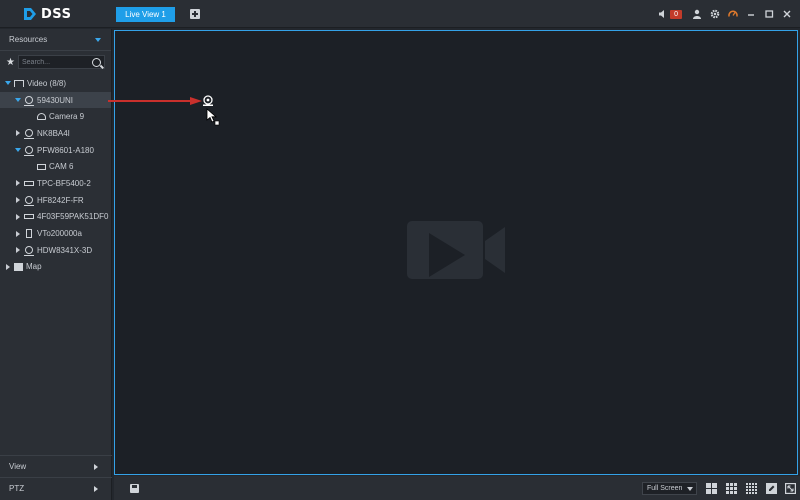  I want to click on tree-item-pfw8601-a180: PFW8601-A180, so click(55, 150).